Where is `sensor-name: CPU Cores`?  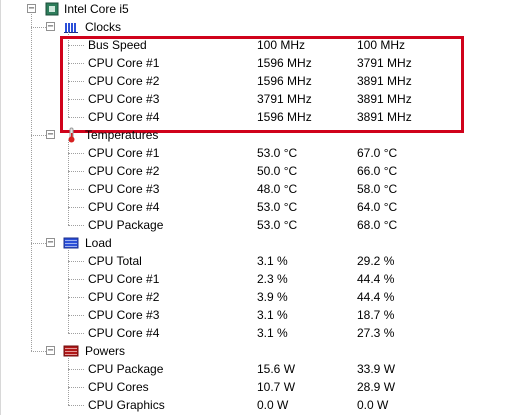 sensor-name: CPU Cores is located at coordinates (118, 387).